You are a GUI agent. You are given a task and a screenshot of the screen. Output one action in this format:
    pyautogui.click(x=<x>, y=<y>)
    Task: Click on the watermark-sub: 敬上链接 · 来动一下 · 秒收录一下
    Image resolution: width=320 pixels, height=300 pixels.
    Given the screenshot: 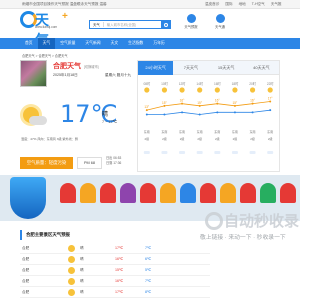 What is the action you would take?
    pyautogui.click(x=243, y=238)
    